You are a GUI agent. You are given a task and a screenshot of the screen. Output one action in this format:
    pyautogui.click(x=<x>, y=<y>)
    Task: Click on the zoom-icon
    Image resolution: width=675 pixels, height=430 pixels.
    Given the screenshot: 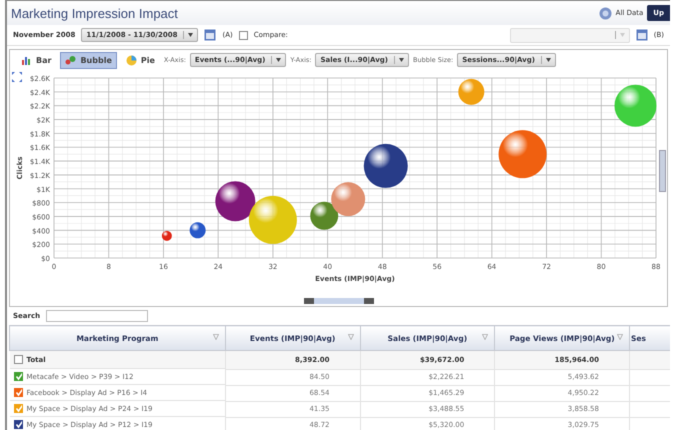 What is the action you would take?
    pyautogui.click(x=17, y=77)
    